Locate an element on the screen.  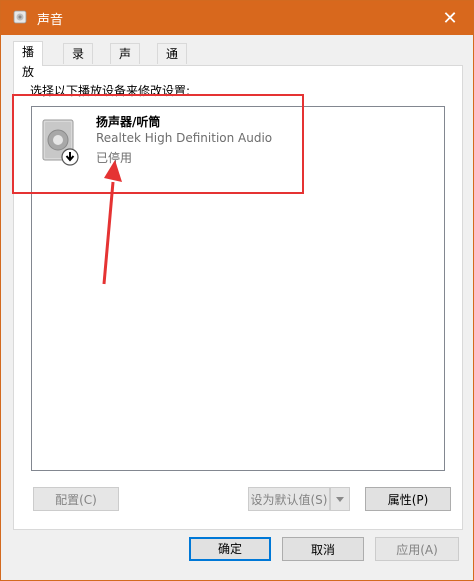
device-description: Realtek High Definition Audio is located at coordinates (184, 138).